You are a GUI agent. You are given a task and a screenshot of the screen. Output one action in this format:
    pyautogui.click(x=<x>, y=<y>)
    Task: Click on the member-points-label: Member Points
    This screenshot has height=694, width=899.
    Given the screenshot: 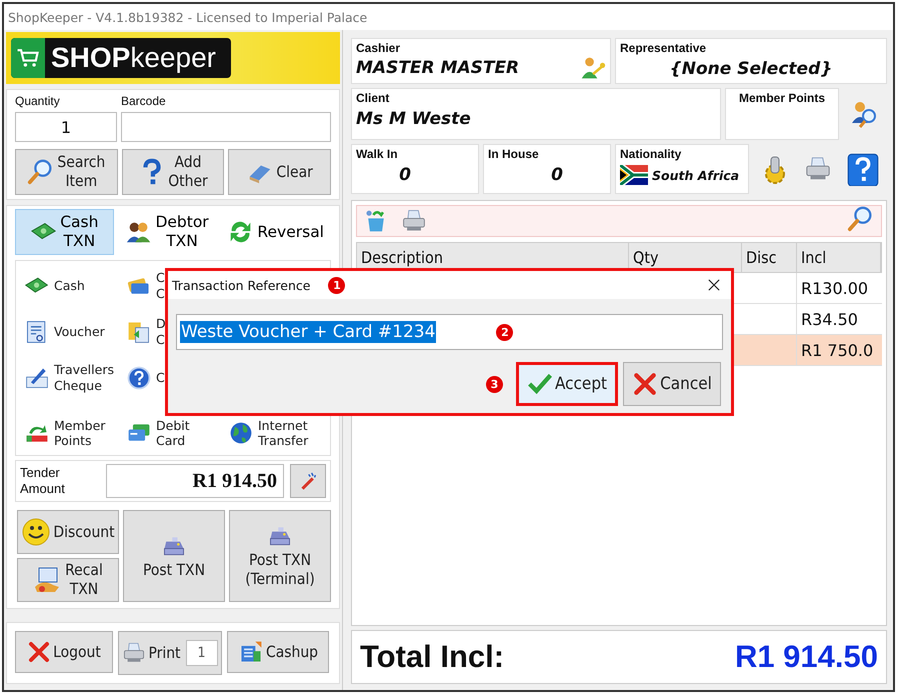 What is the action you would take?
    pyautogui.click(x=781, y=98)
    